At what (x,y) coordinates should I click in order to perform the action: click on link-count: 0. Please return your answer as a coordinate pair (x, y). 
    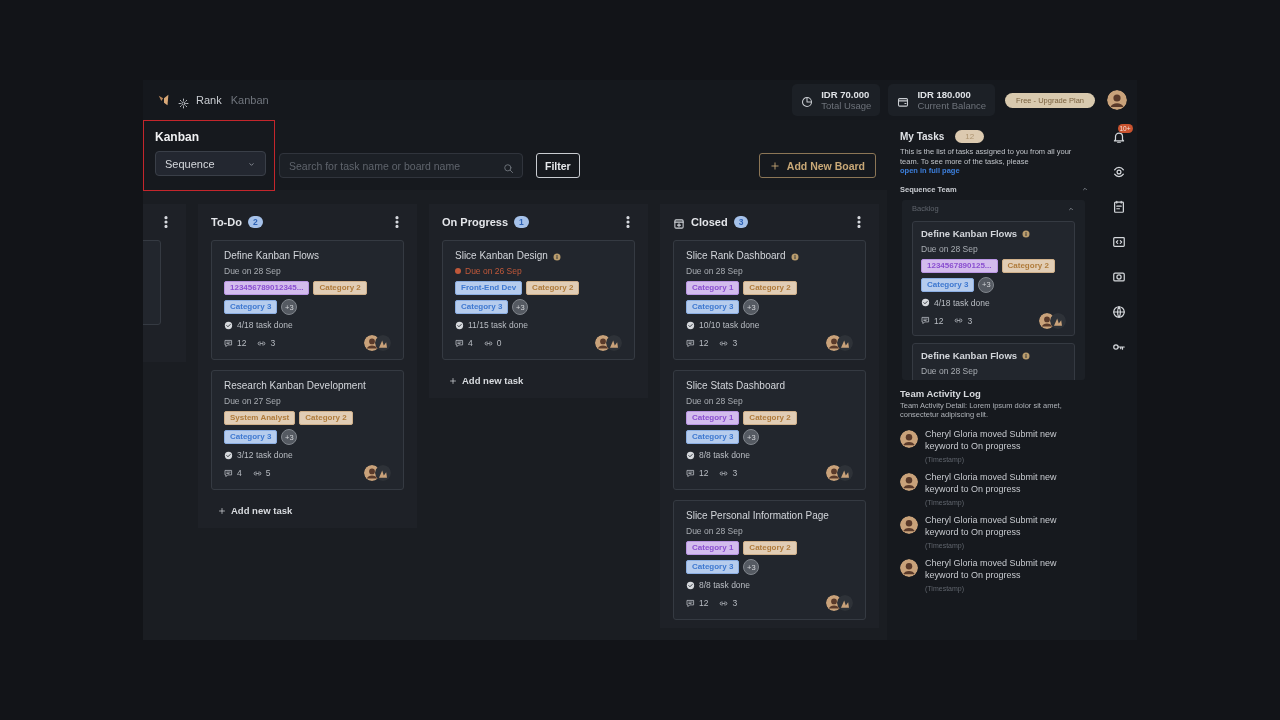
    Looking at the image, I should click on (499, 343).